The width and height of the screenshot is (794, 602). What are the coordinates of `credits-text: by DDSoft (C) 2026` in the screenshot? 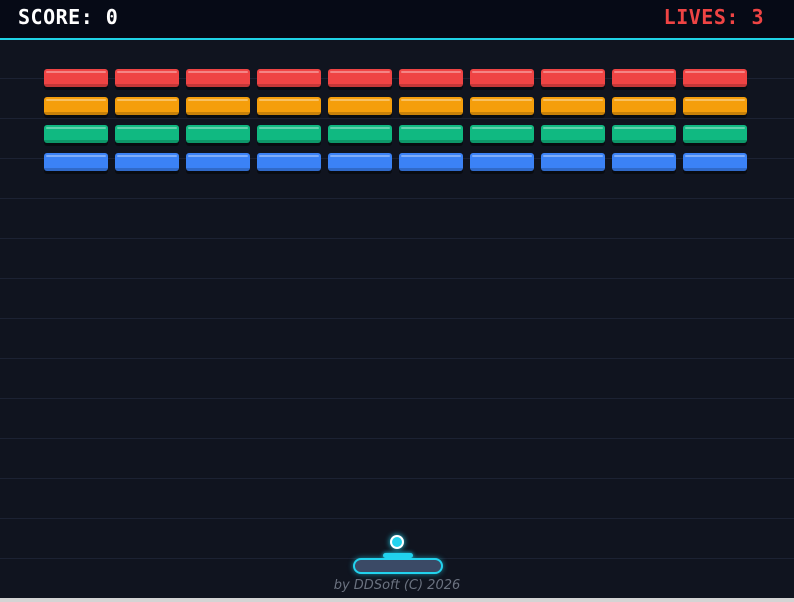 It's located at (397, 585).